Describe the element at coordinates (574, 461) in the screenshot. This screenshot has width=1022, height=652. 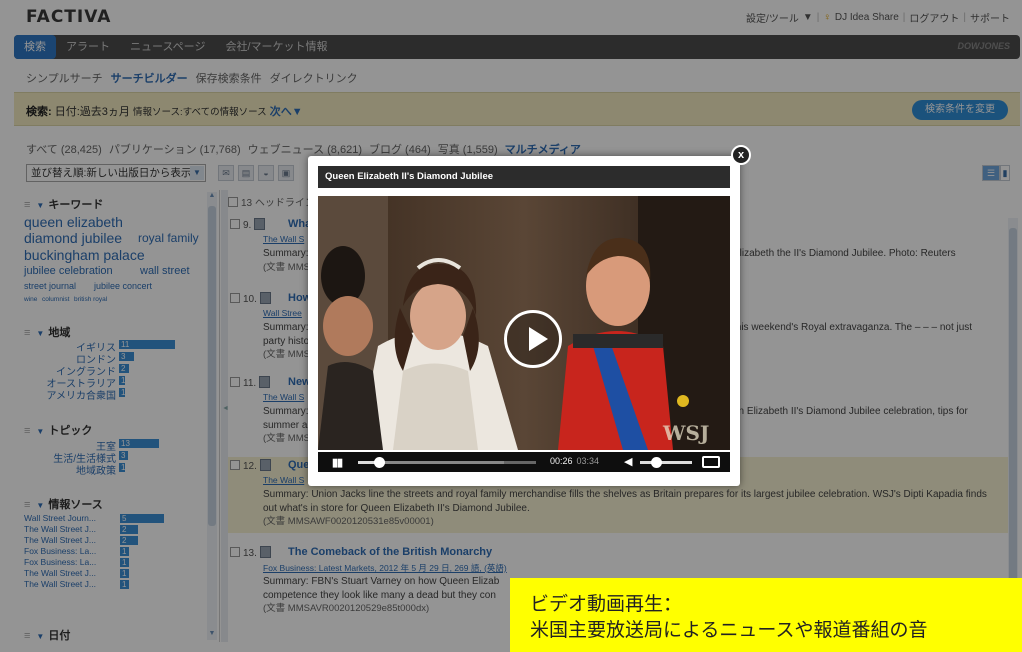
I see `time-display: 00:26 03:34` at that location.